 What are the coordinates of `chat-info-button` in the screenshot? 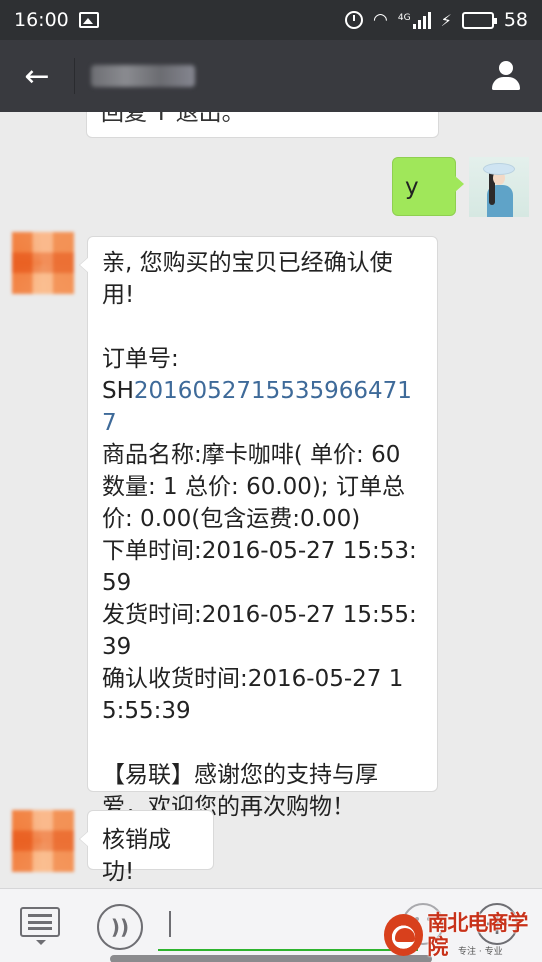 It's located at (506, 76).